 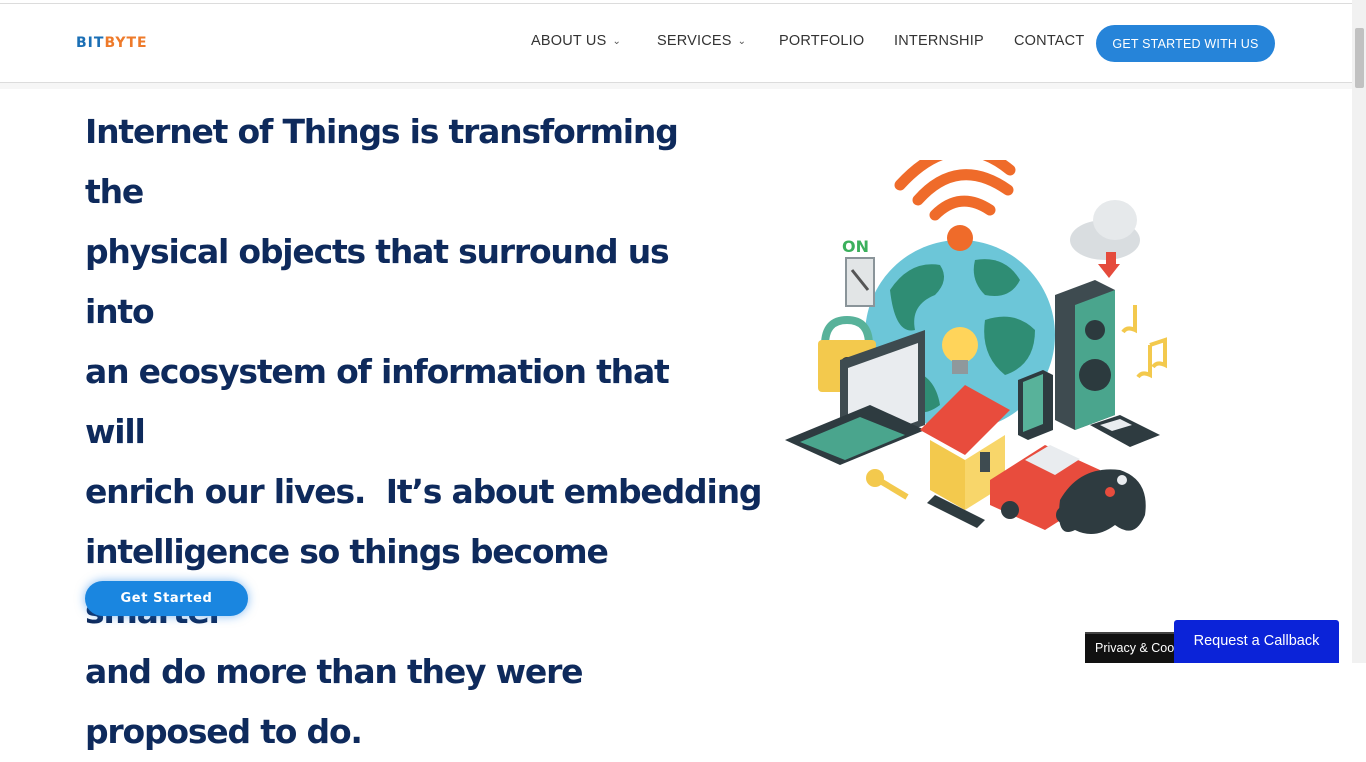 I want to click on nav-internship: INTERNSHIP, so click(x=939, y=41).